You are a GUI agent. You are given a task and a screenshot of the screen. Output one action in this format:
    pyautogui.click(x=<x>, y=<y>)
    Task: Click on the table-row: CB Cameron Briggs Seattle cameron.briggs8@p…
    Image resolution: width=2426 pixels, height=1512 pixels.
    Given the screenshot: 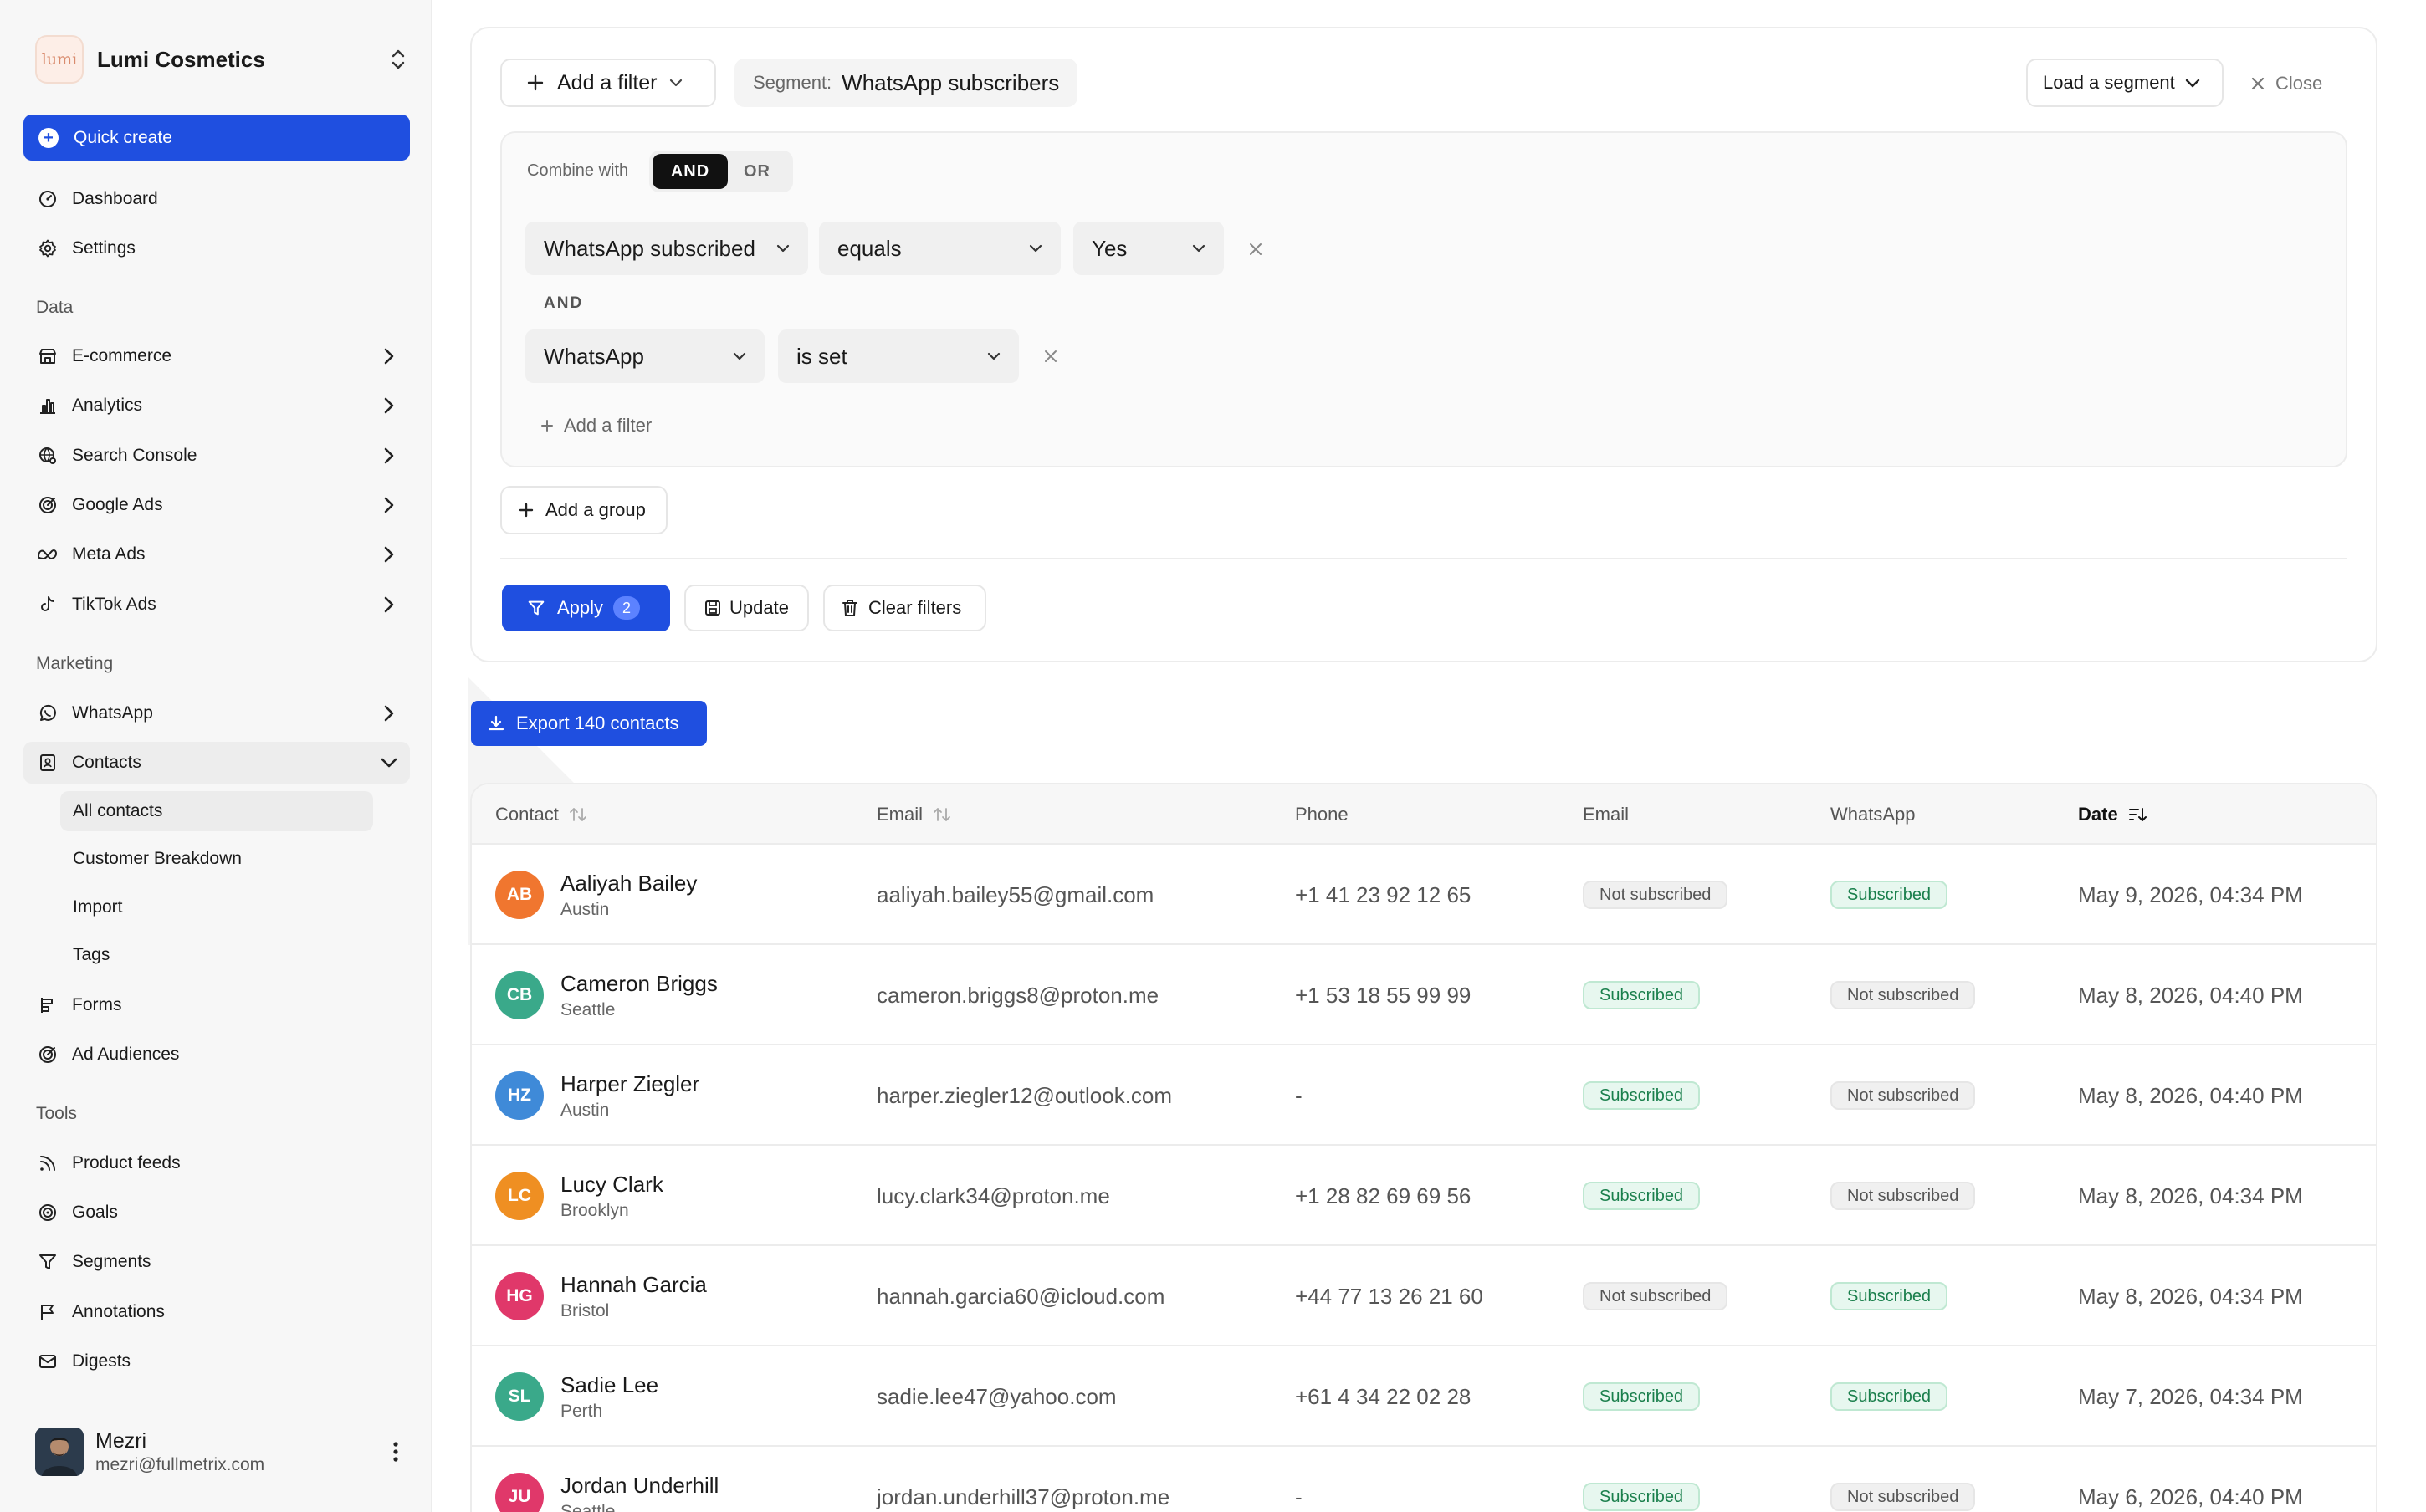 What is the action you would take?
    pyautogui.click(x=1424, y=995)
    